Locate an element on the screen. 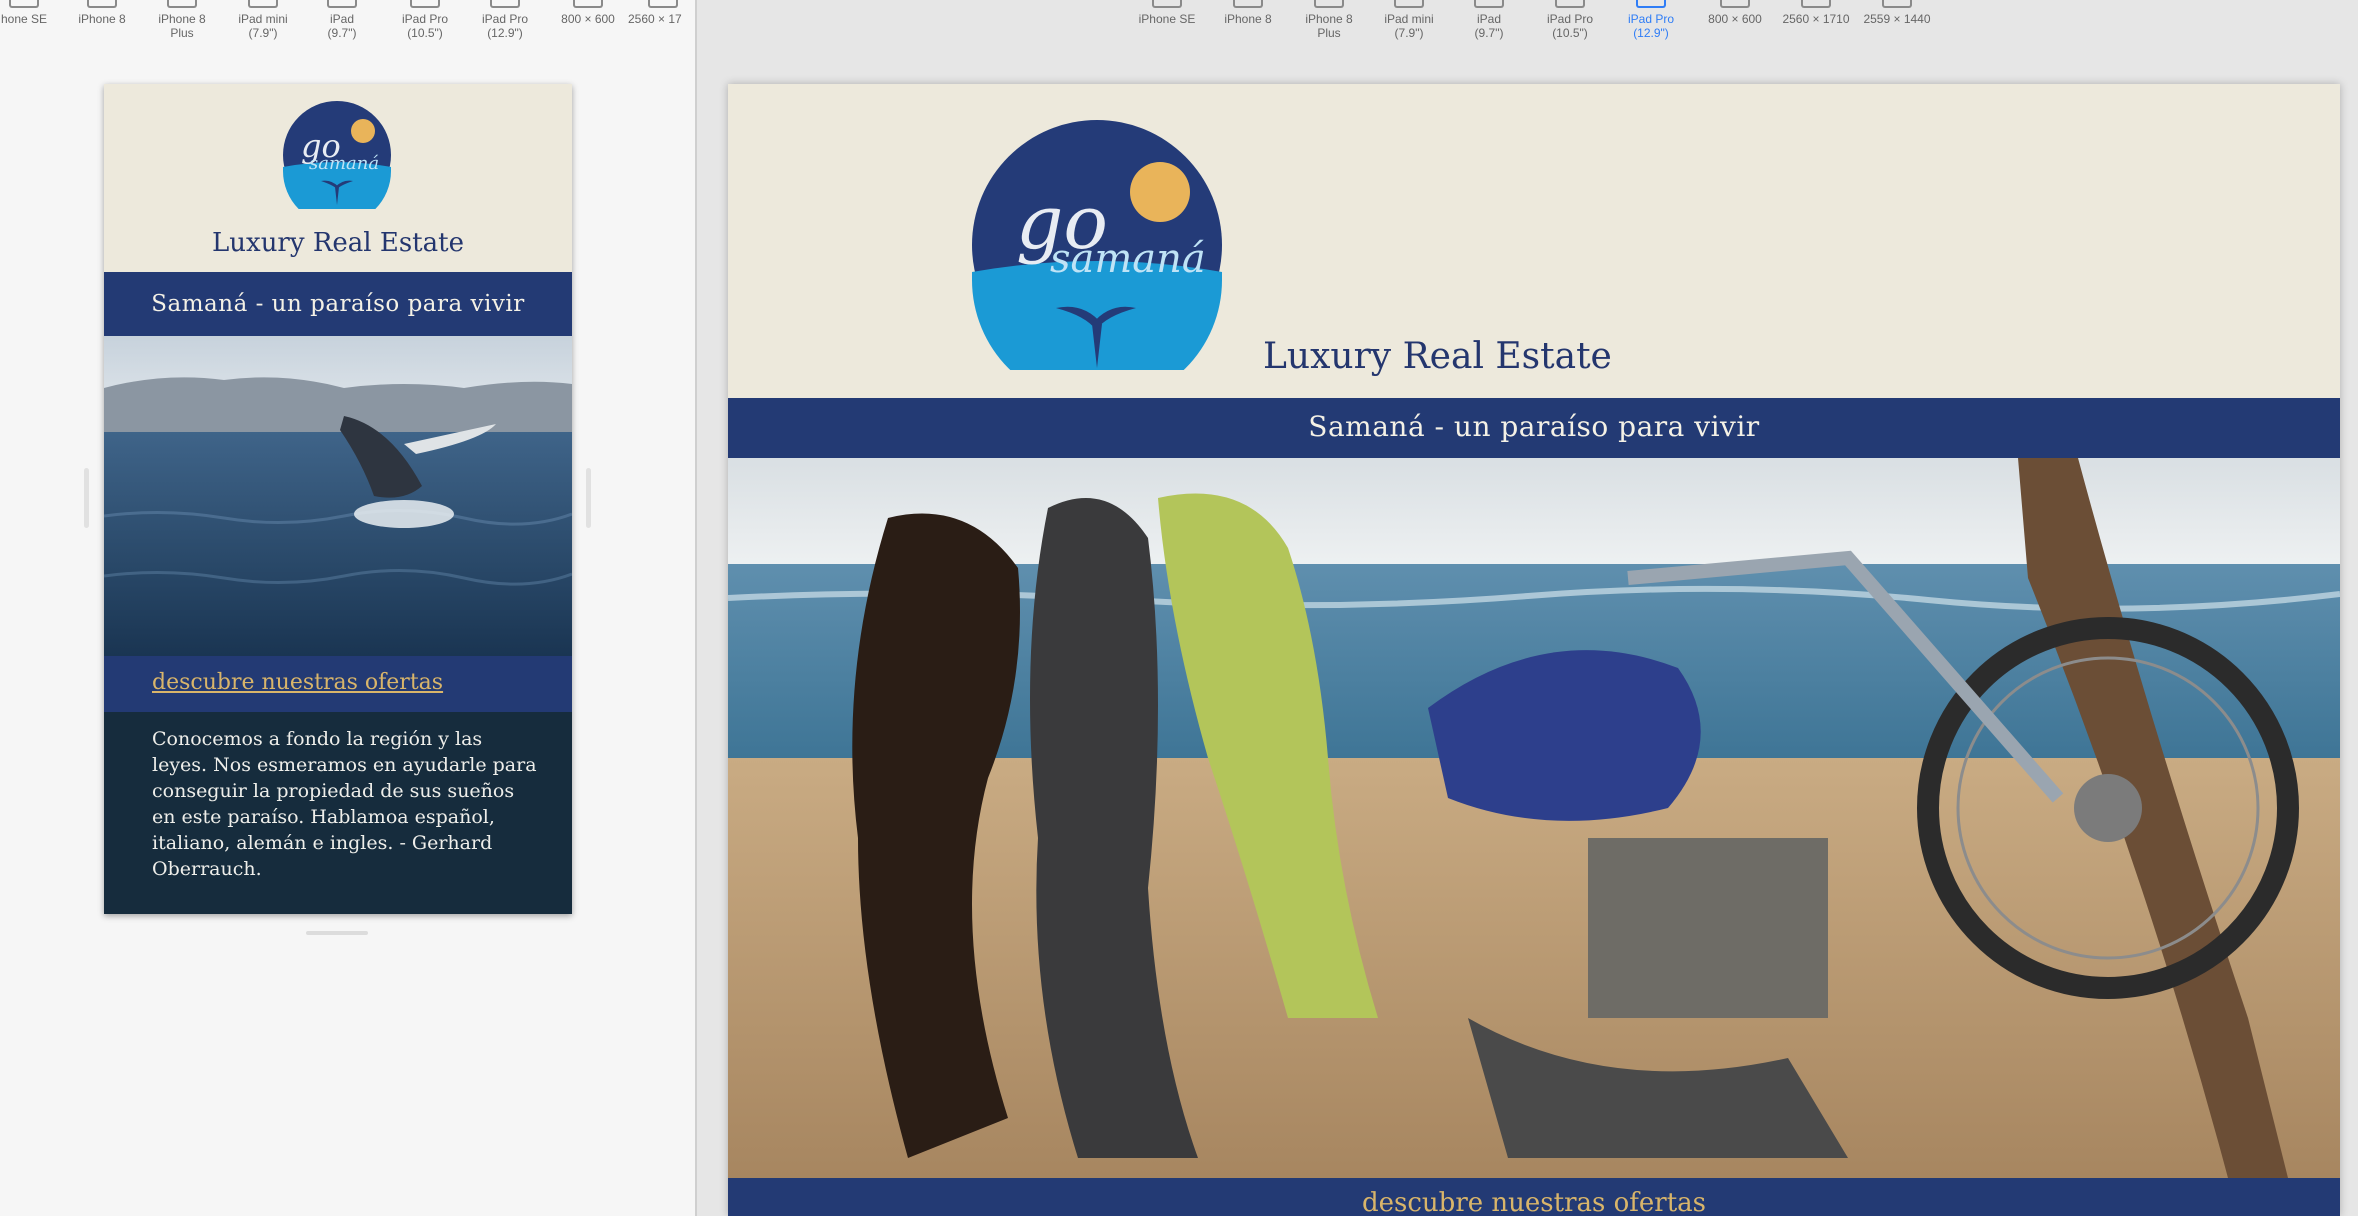 The width and height of the screenshot is (2358, 1216). whale-image is located at coordinates (338, 496).